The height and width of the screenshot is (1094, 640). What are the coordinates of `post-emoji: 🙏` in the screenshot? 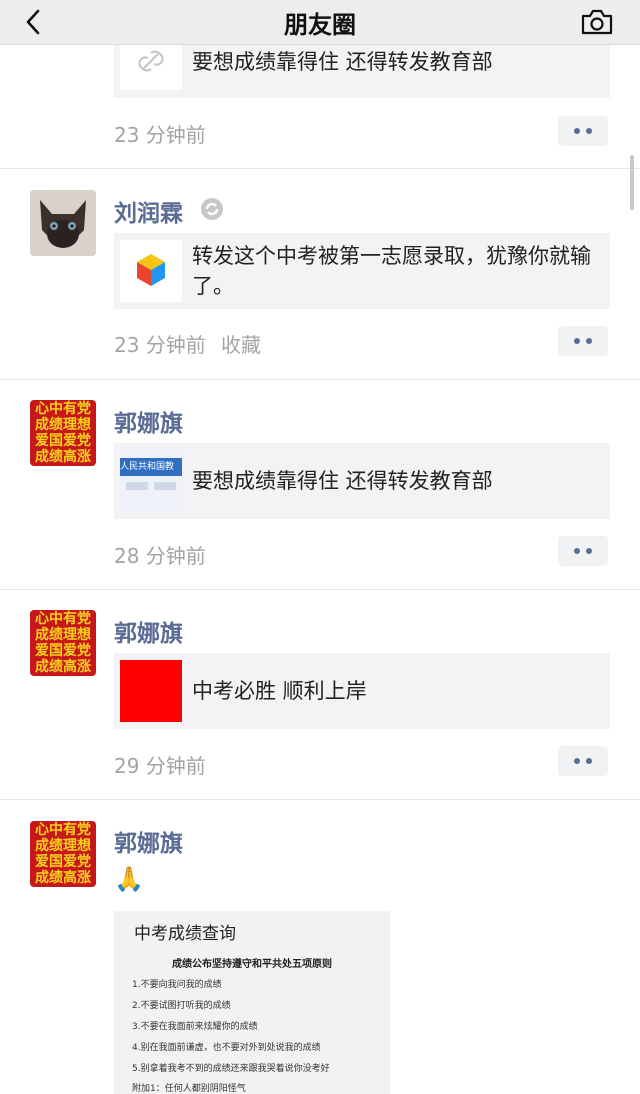 It's located at (129, 879).